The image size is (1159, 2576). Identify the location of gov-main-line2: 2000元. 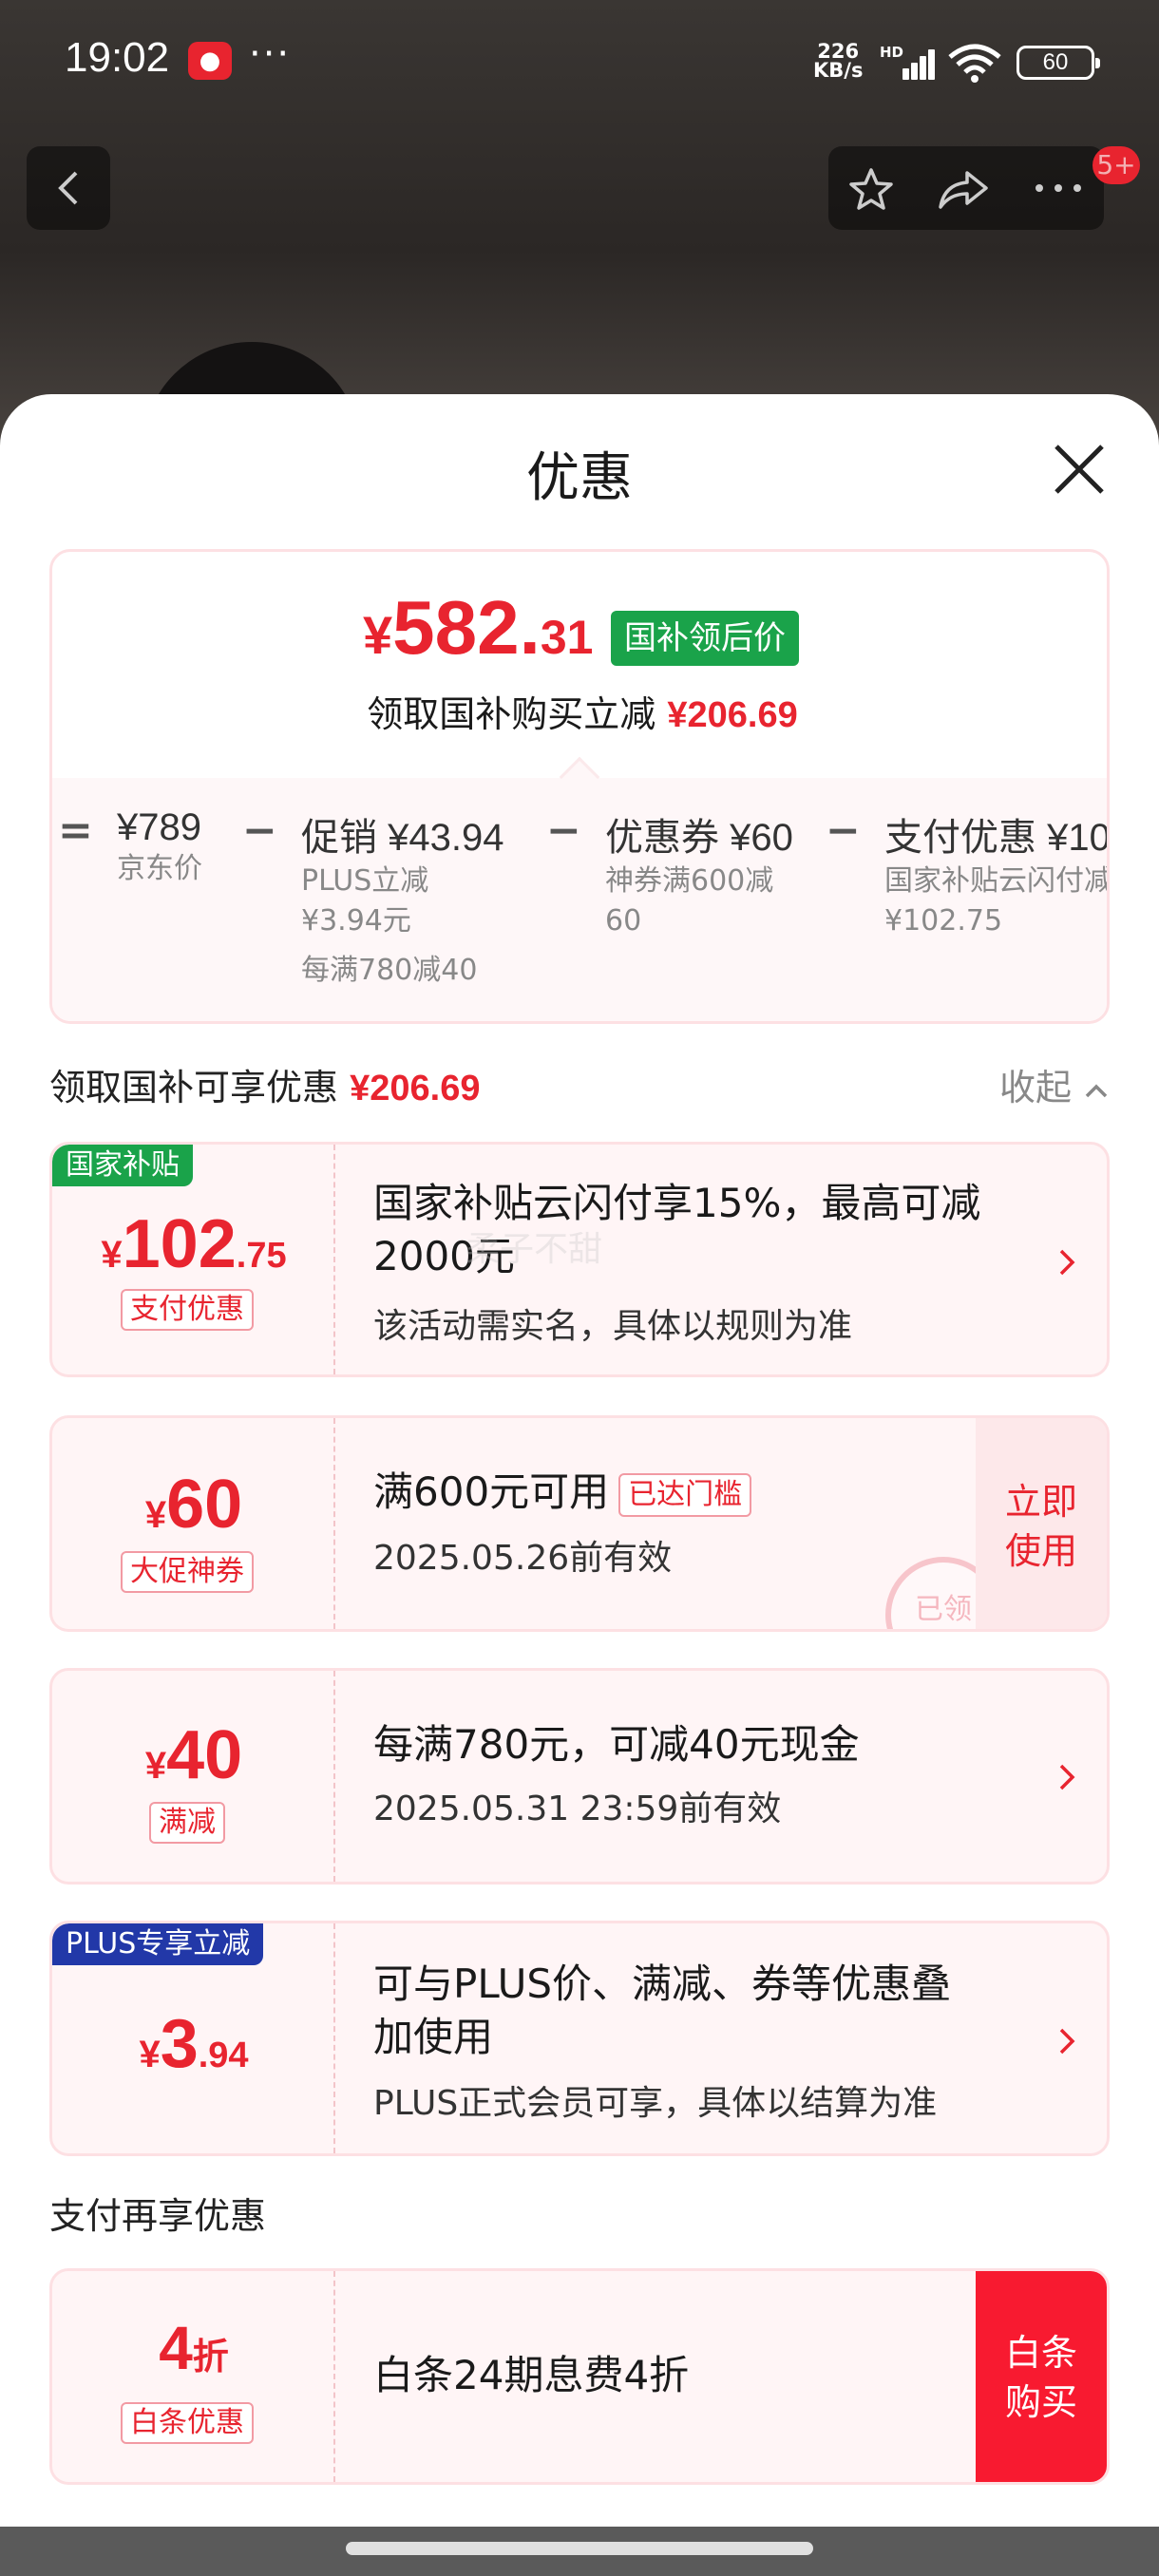
(444, 1256).